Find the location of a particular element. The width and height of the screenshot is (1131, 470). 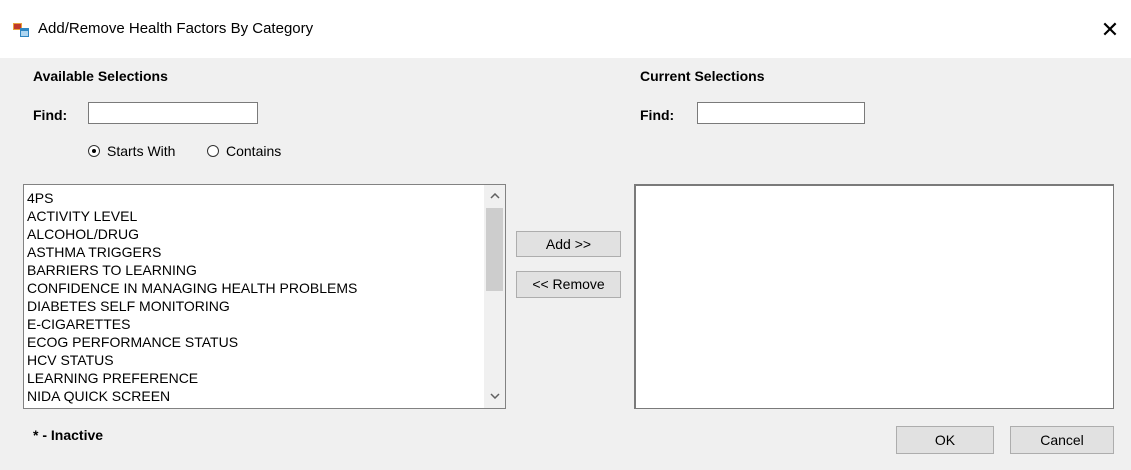

available-list-scrollbar is located at coordinates (494, 296).